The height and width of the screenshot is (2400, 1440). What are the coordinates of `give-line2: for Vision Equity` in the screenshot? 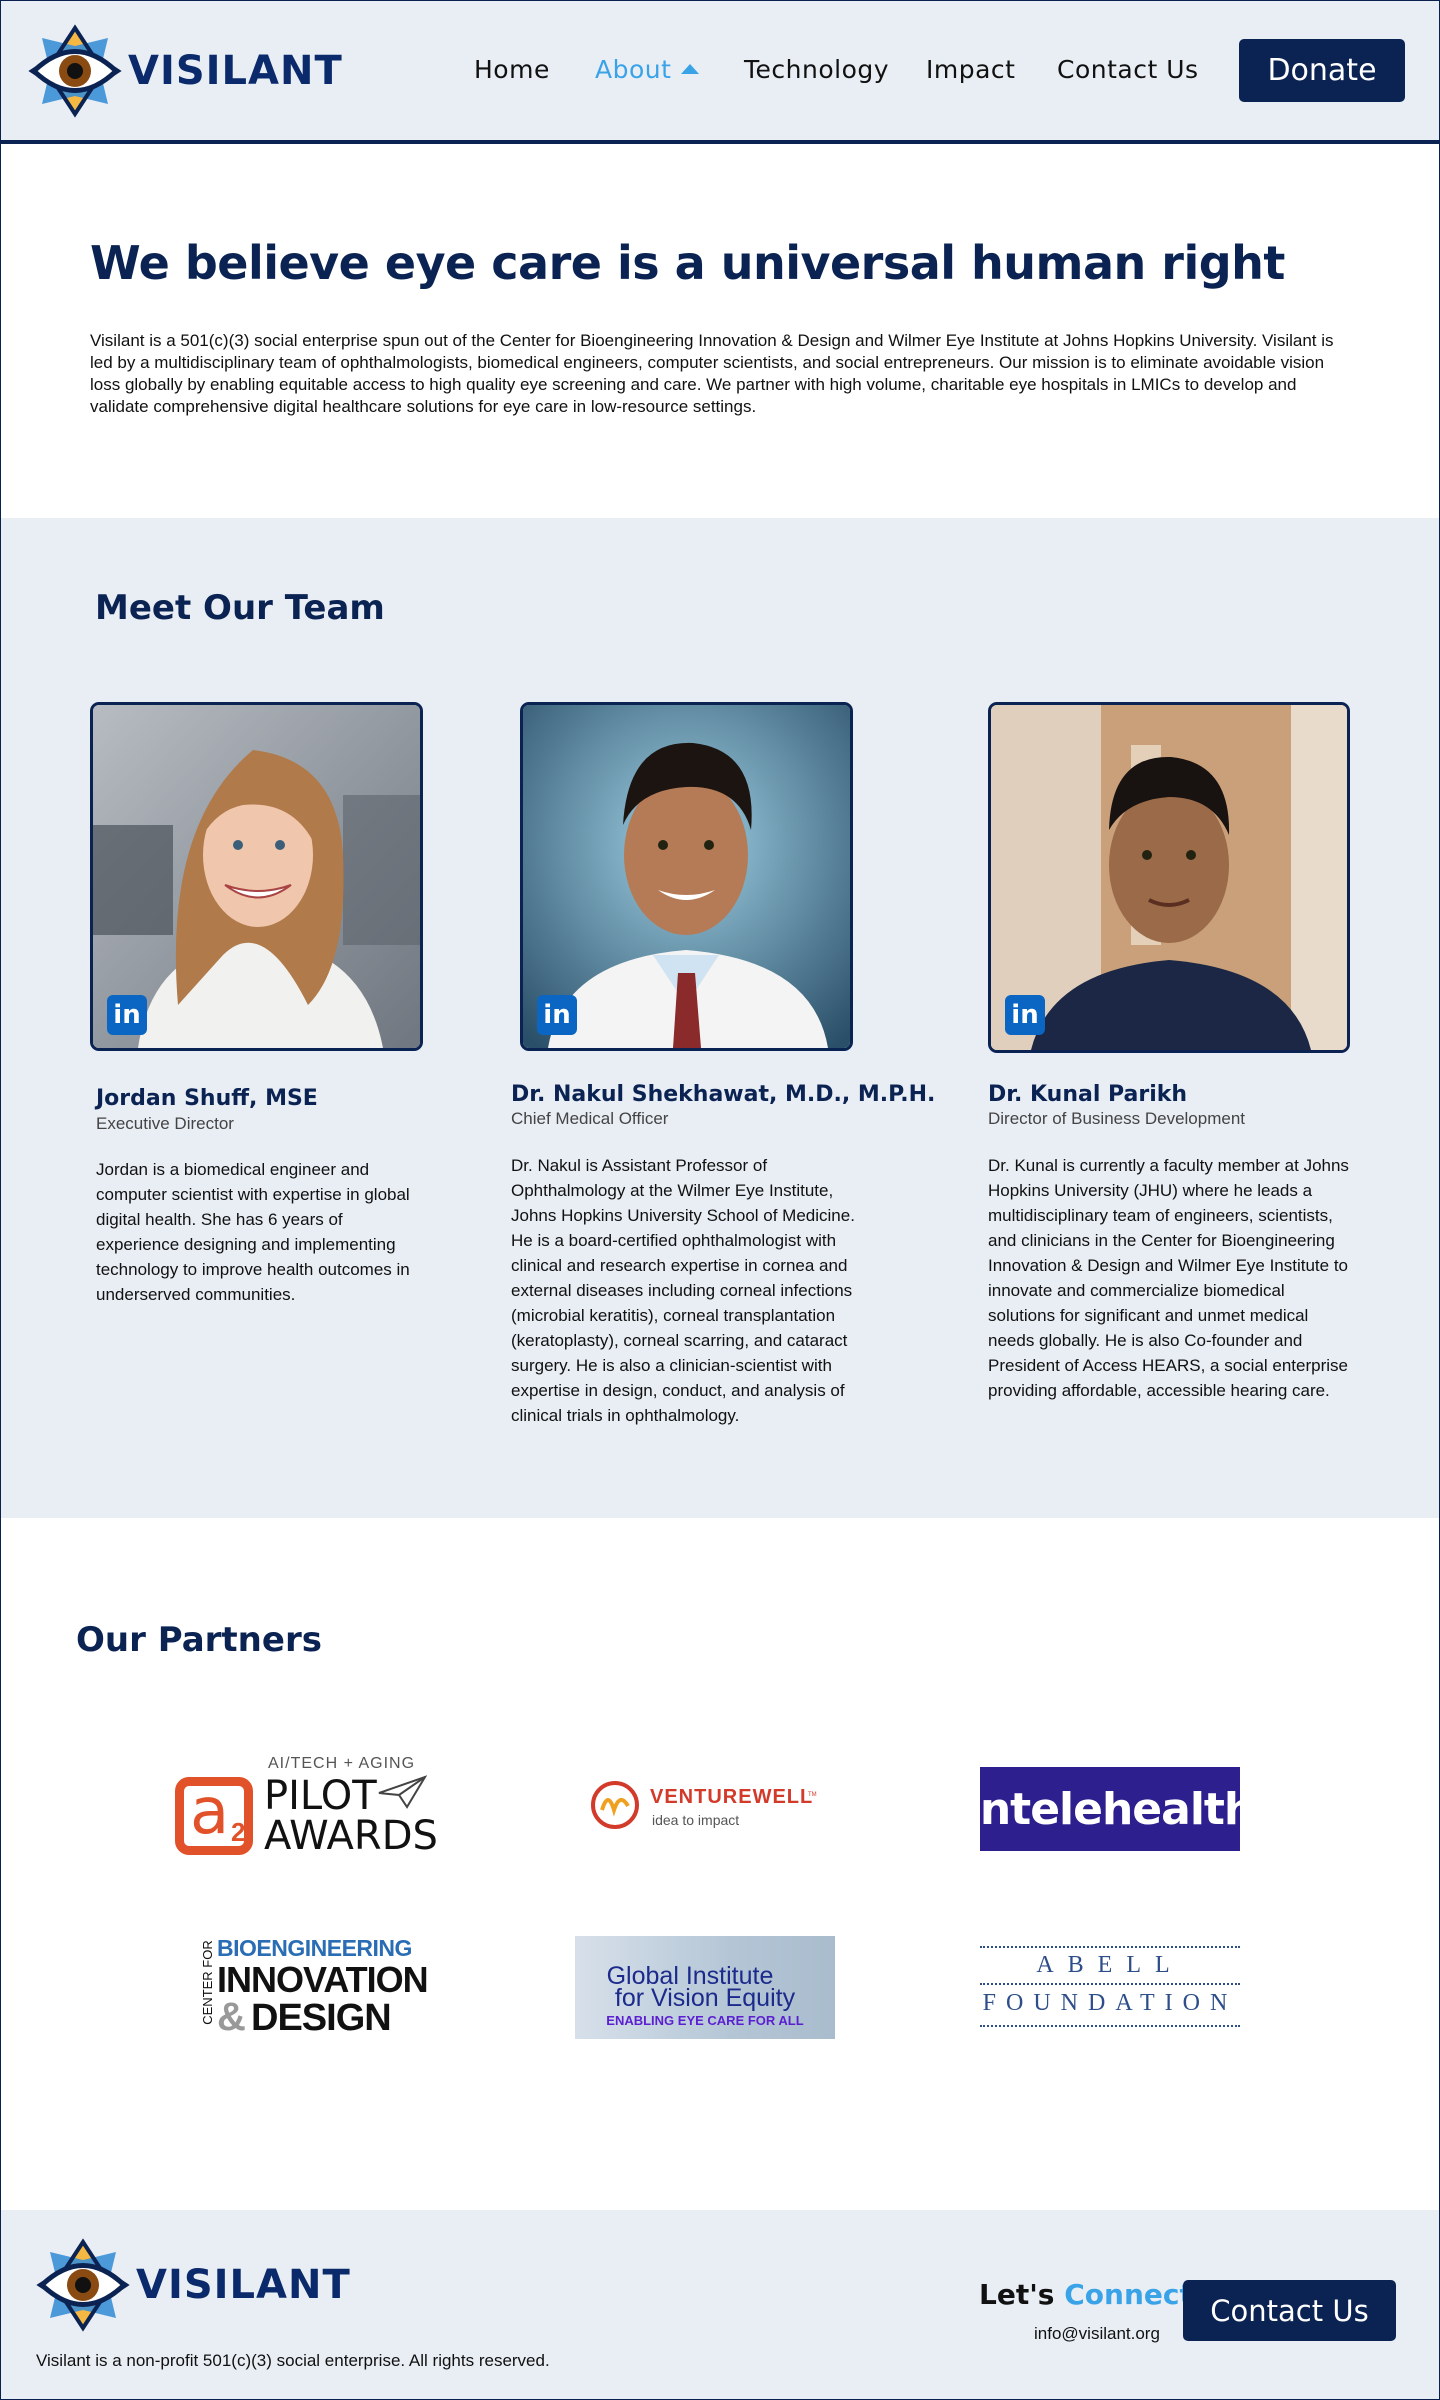 It's located at (705, 1998).